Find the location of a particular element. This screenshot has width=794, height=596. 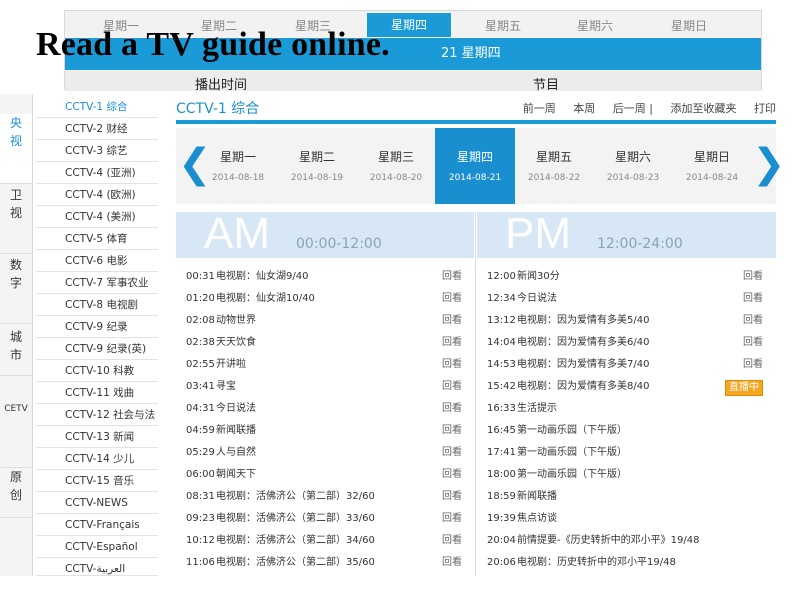

program-name: 焦点访谈 is located at coordinates (537, 519).